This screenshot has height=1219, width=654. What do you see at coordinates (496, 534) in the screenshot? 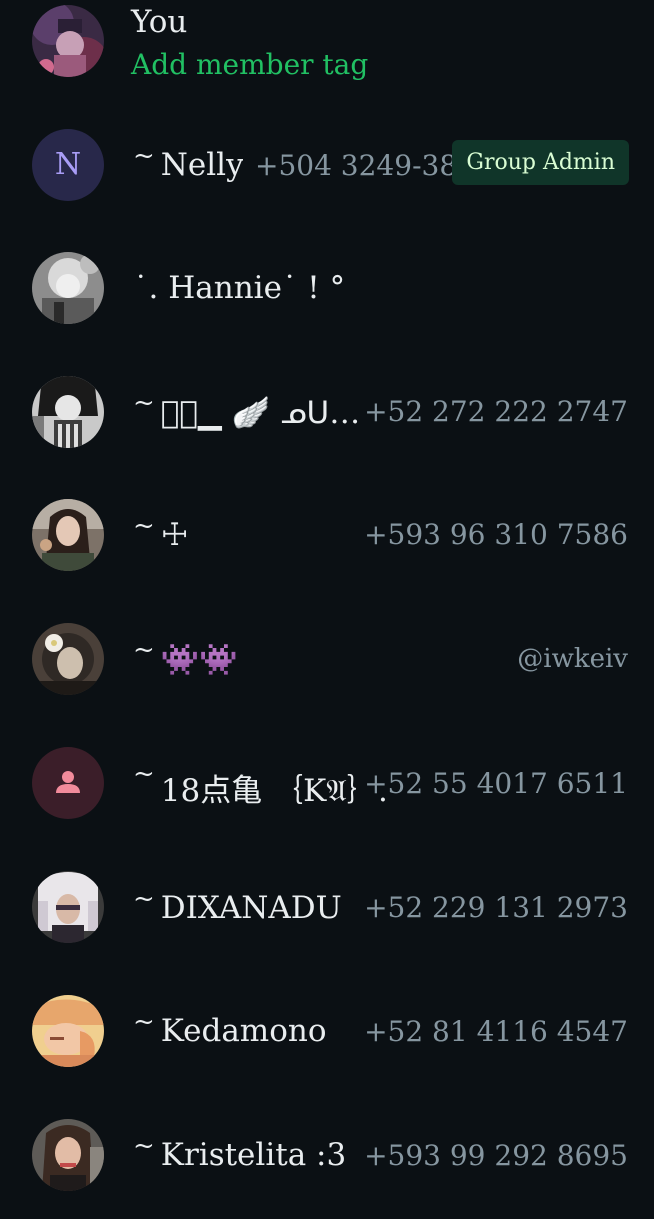
I see `member-phone: +593 96 310 7586` at bounding box center [496, 534].